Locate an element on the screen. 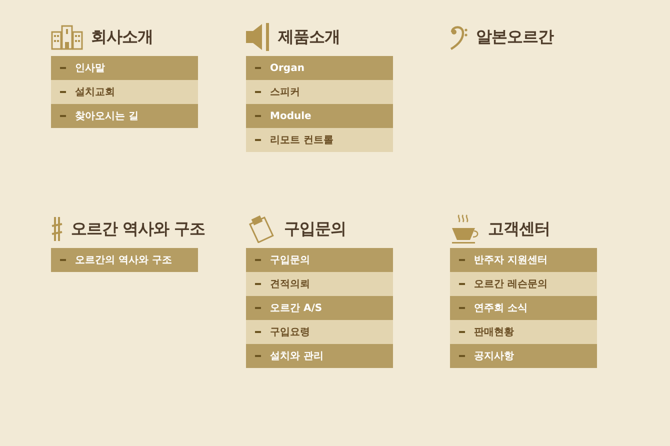 The width and height of the screenshot is (670, 446). menu-item: 설치와 관리 is located at coordinates (319, 356).